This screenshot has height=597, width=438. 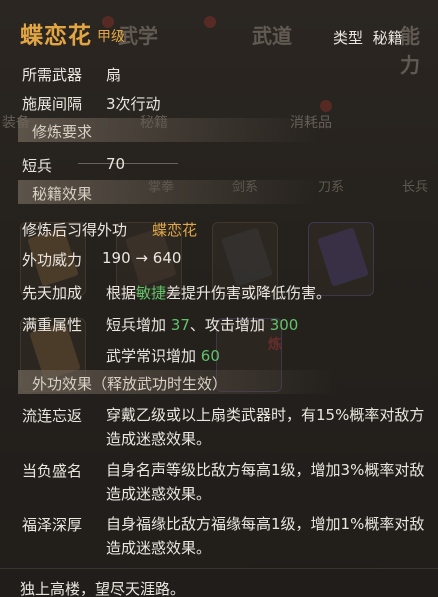 I want to click on learn-value: 蝶恋花, so click(x=175, y=230).